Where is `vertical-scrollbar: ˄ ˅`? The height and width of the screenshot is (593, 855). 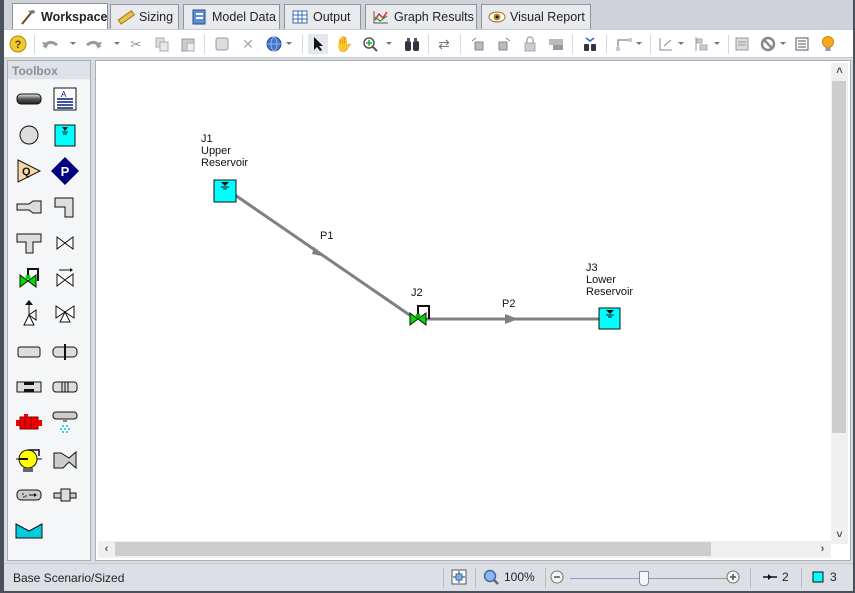 vertical-scrollbar: ˄ ˅ is located at coordinates (839, 303).